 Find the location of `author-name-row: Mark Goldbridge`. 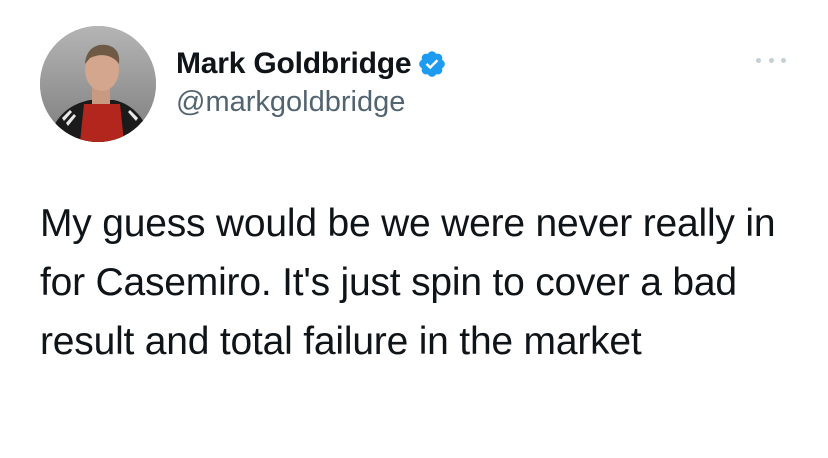

author-name-row: Mark Goldbridge is located at coordinates (311, 64).